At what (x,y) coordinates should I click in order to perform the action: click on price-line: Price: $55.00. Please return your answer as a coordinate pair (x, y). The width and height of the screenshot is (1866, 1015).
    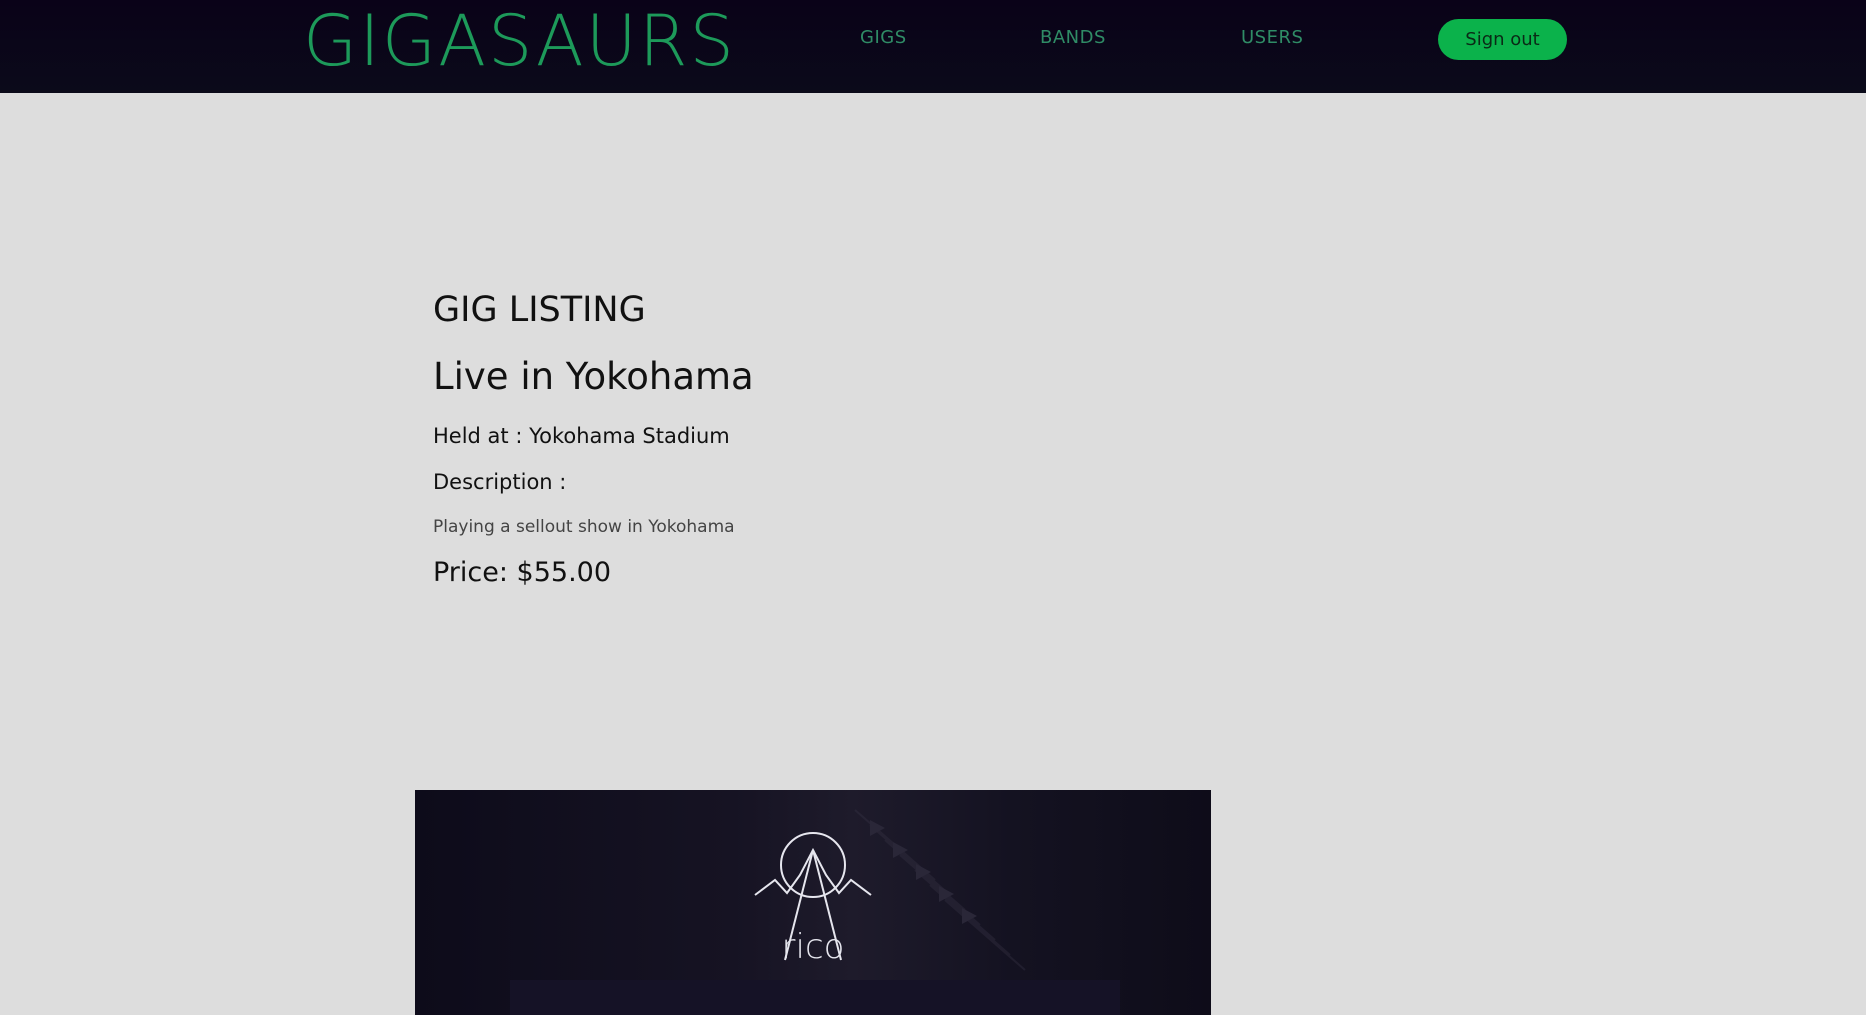
    Looking at the image, I should click on (522, 572).